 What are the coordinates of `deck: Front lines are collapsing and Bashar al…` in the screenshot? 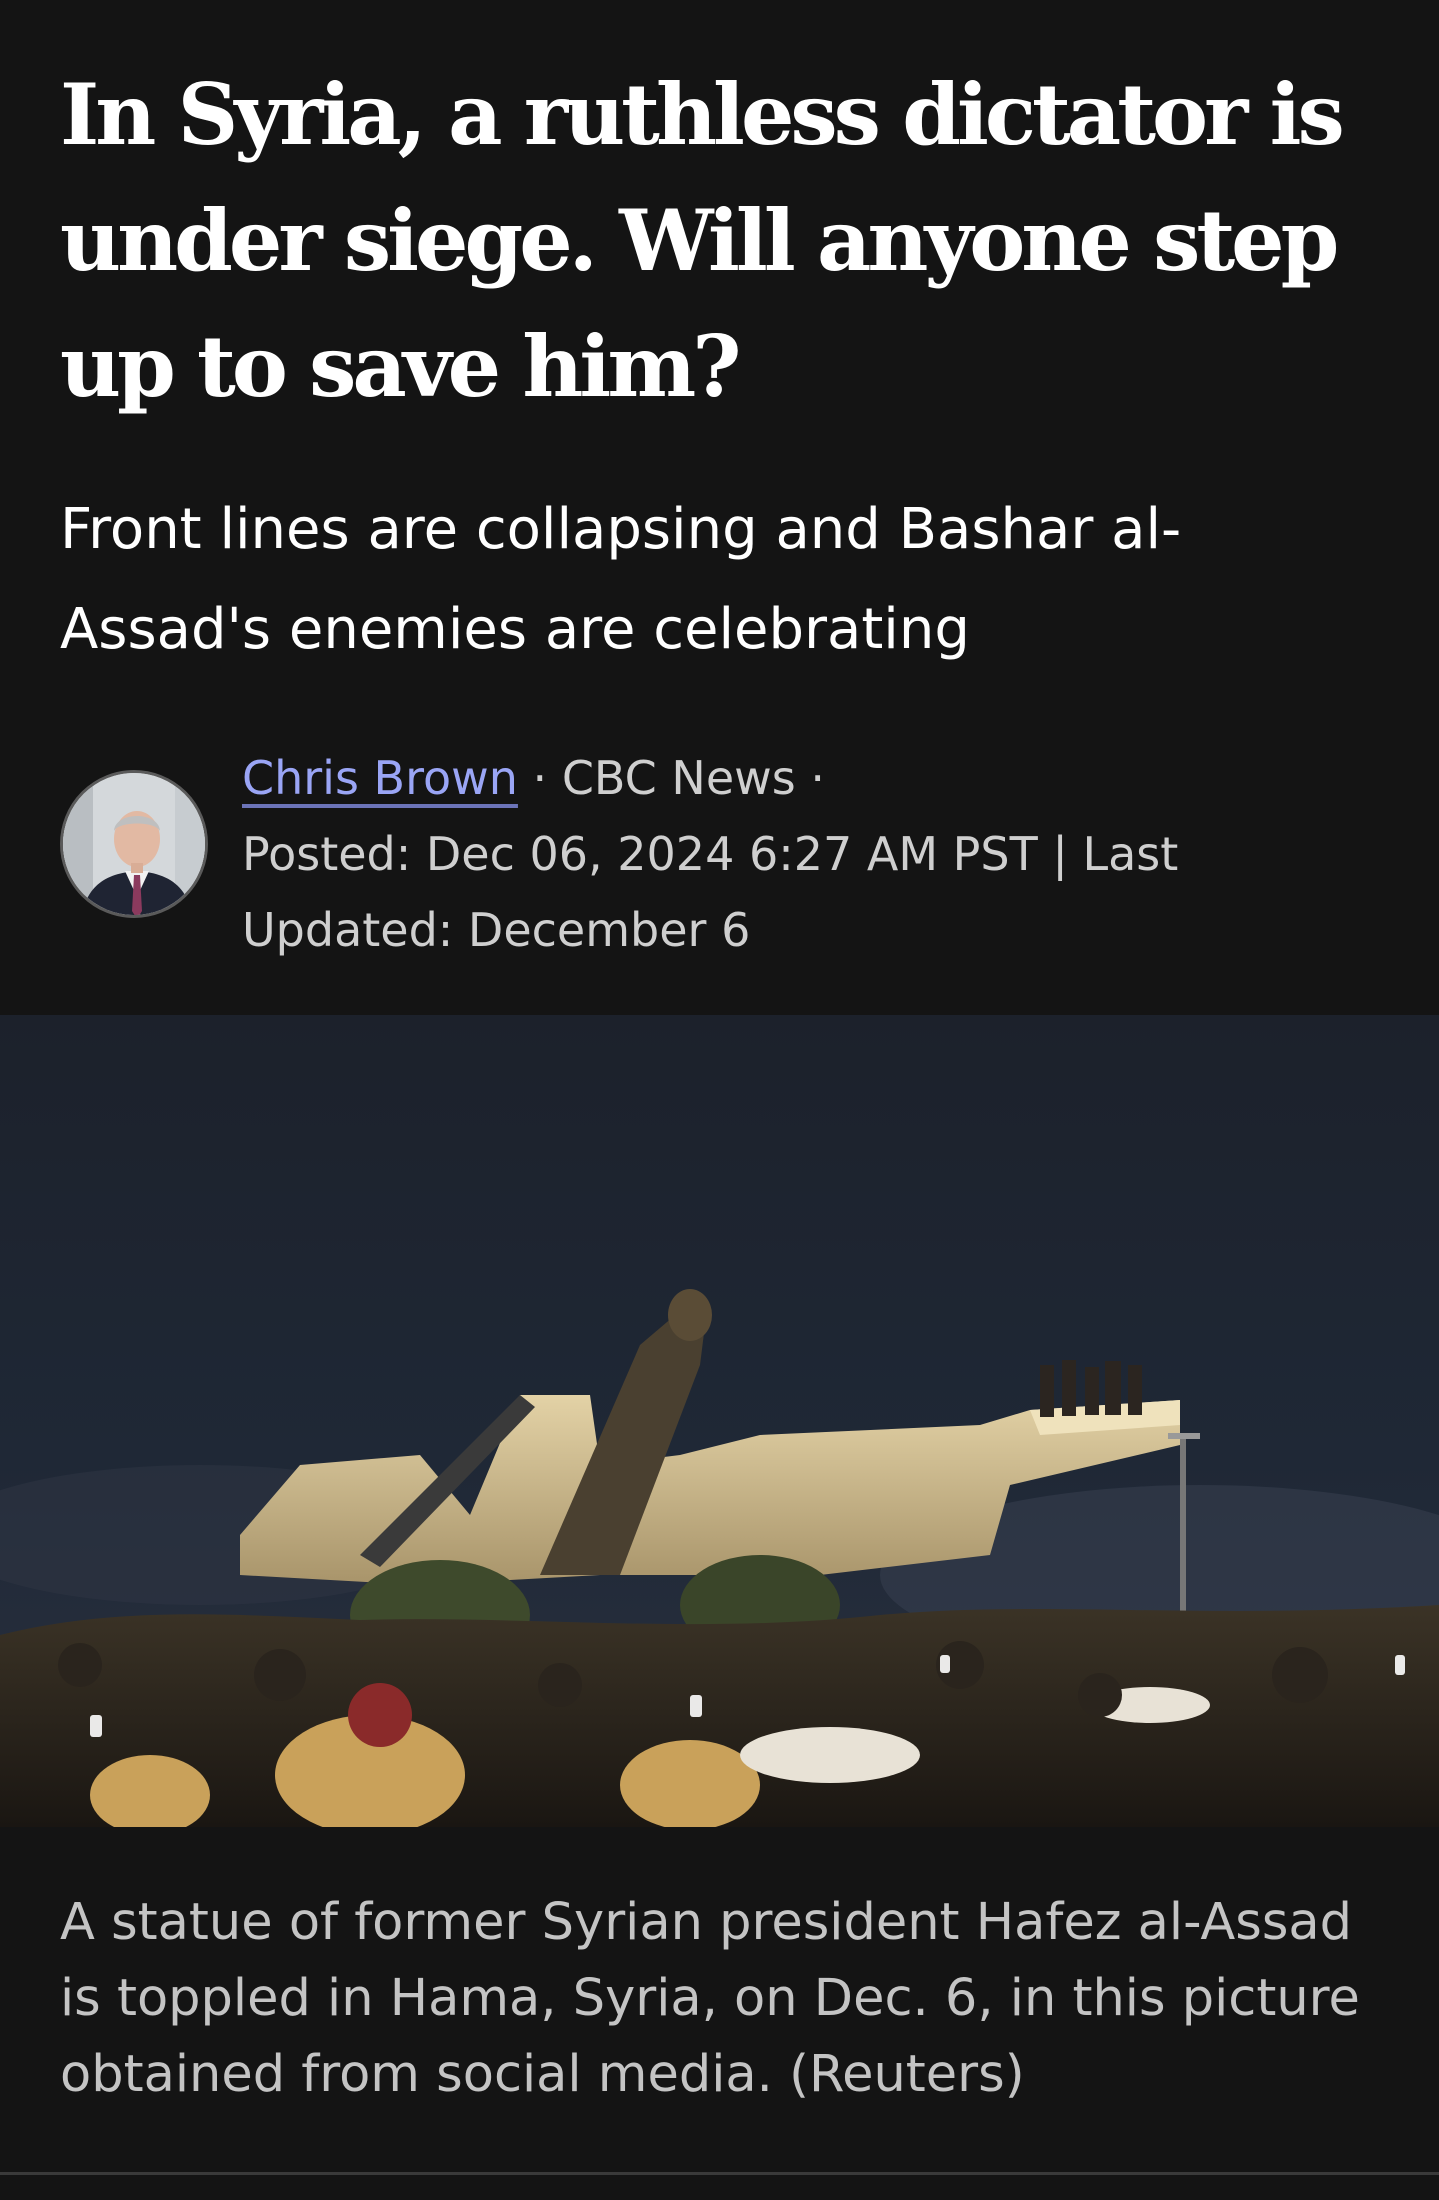 It's located at (621, 579).